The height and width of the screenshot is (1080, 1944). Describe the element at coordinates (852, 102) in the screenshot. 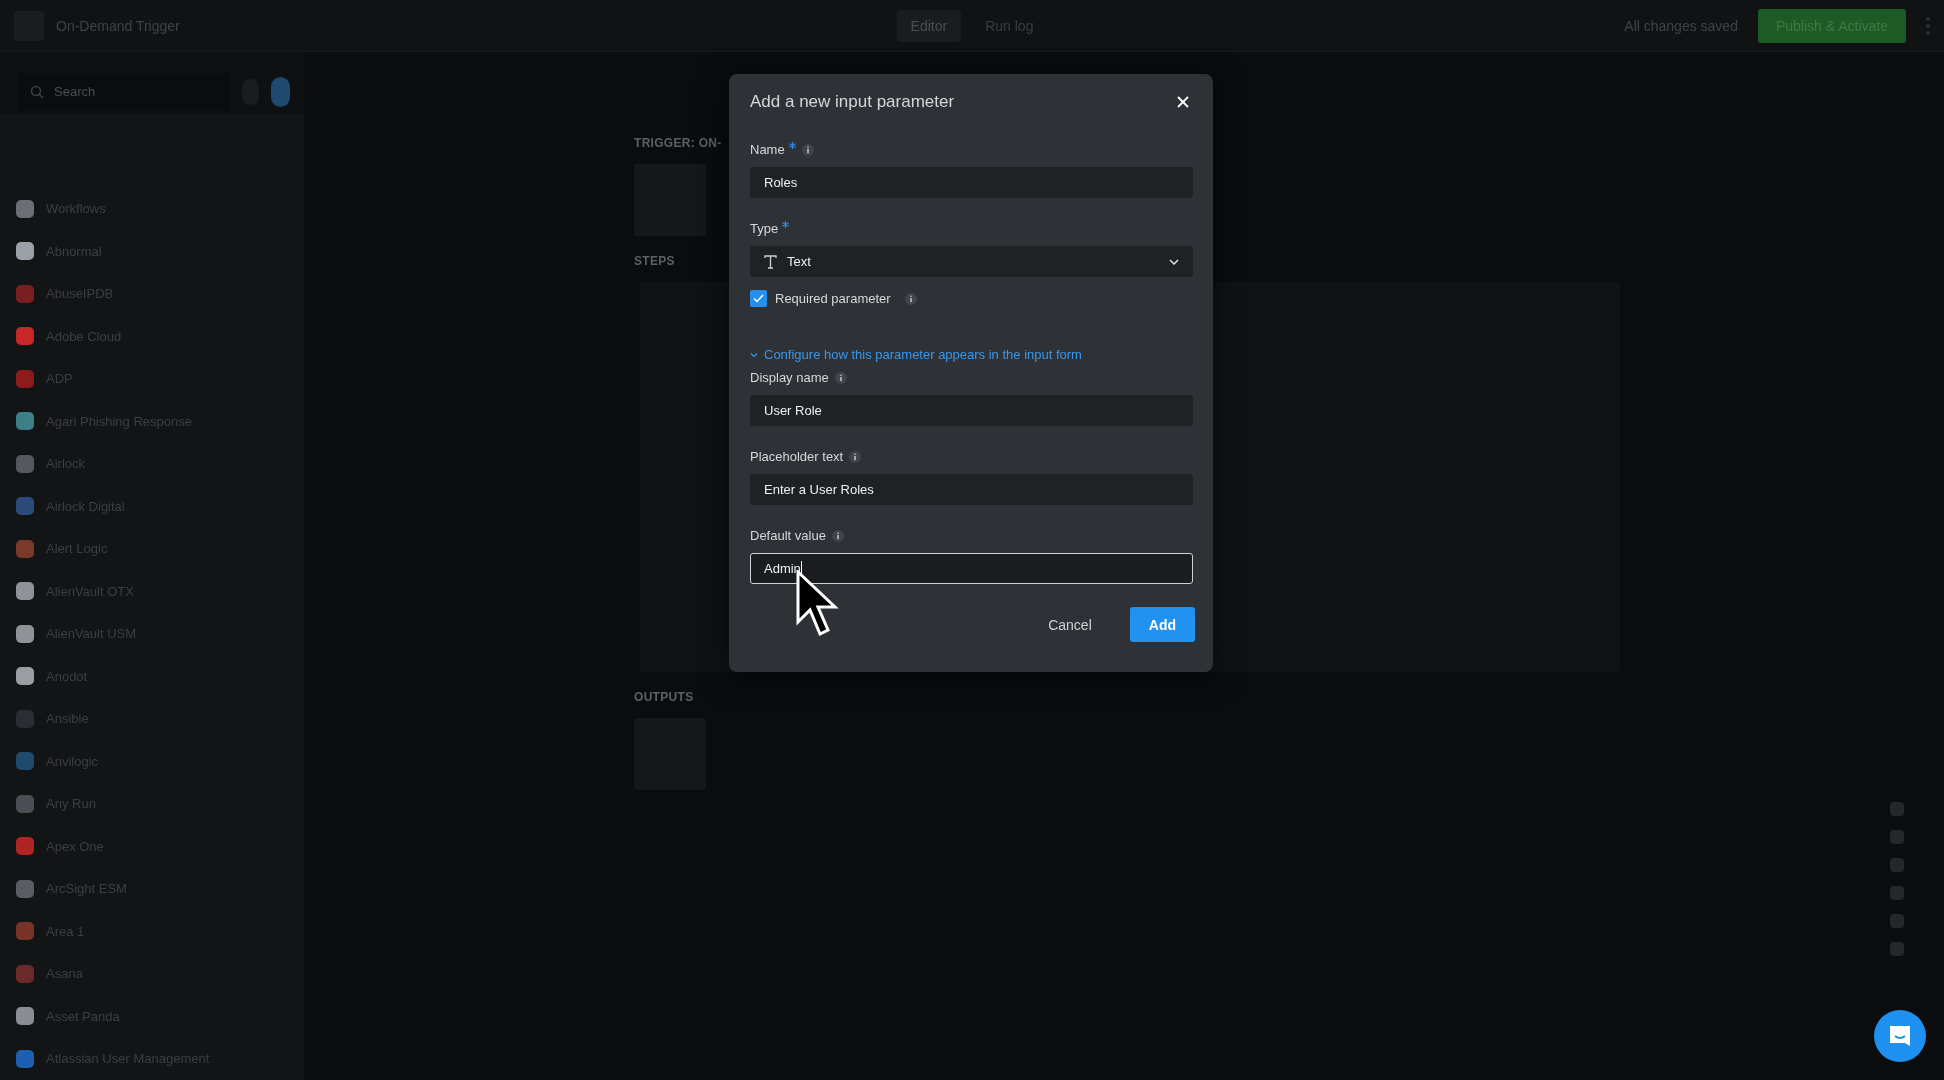

I see `dialog-title: Add a new input parameter` at that location.